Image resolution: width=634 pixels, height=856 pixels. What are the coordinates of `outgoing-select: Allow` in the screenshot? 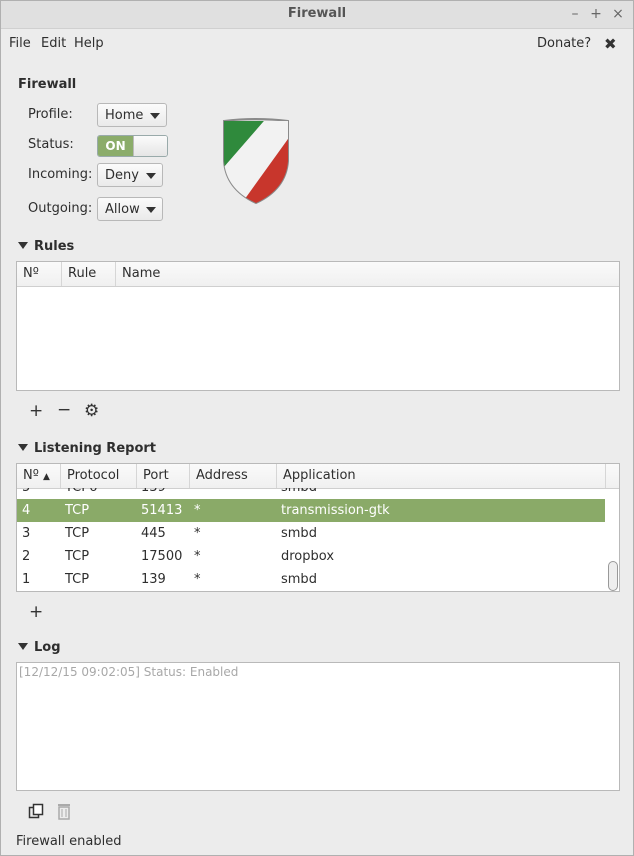 It's located at (130, 209).